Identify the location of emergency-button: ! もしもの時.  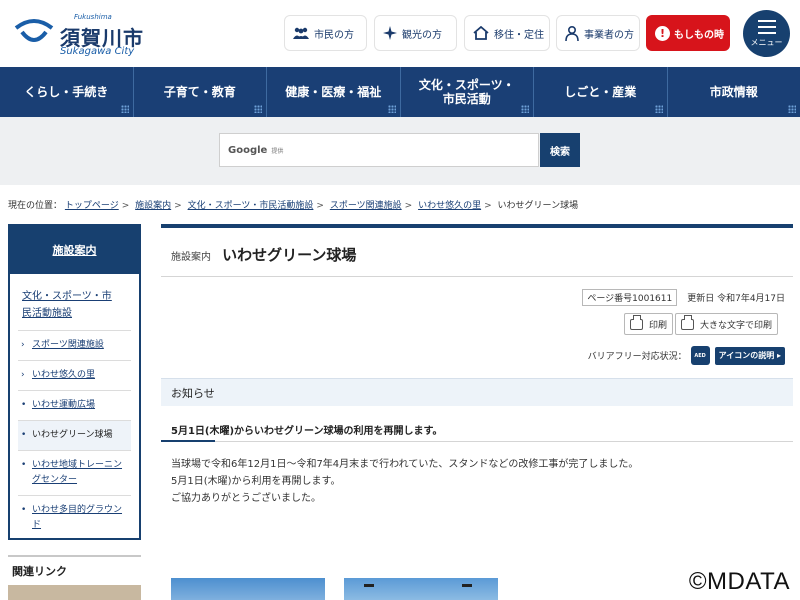
(688, 33).